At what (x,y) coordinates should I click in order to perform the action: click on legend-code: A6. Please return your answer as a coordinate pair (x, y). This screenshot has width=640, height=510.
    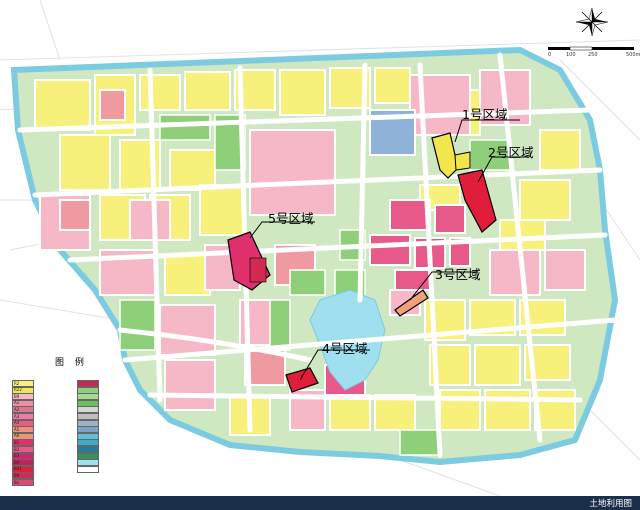
    Looking at the image, I should click on (17, 436).